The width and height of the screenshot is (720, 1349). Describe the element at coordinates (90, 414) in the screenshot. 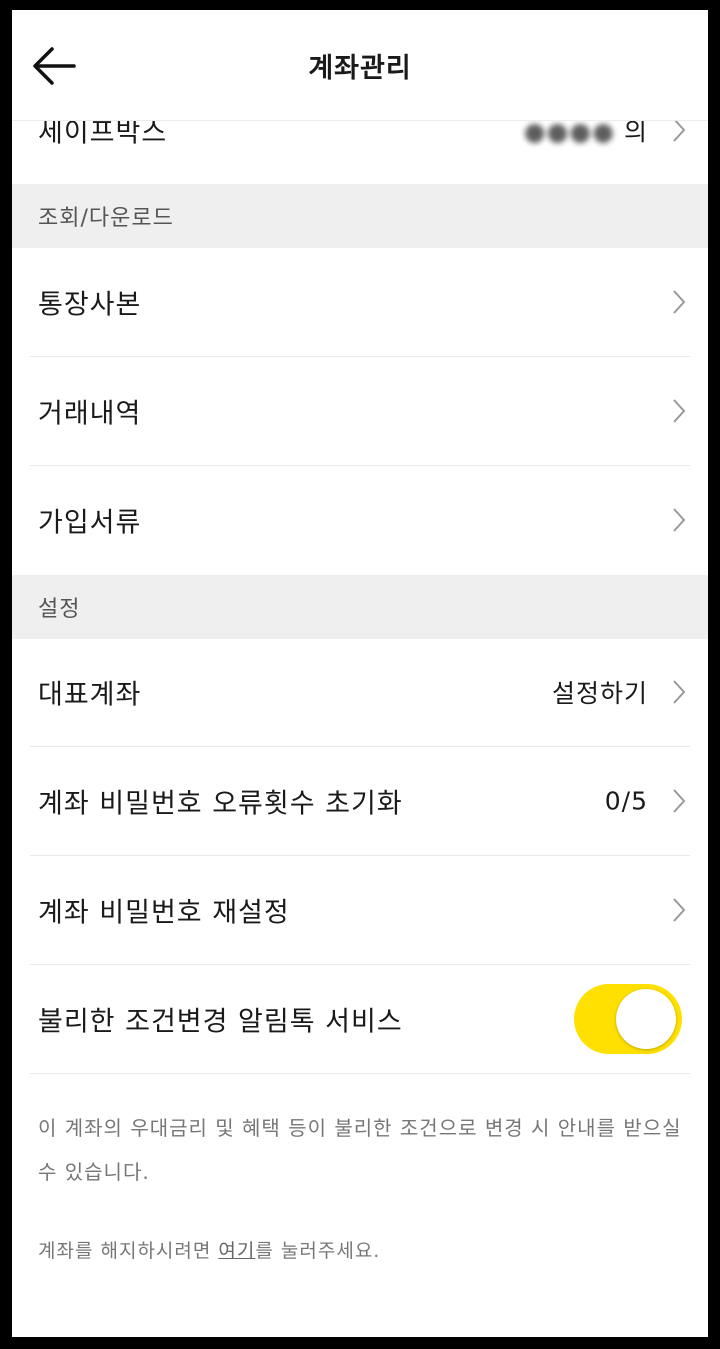

I see `menu-item-label: 거래내역` at that location.